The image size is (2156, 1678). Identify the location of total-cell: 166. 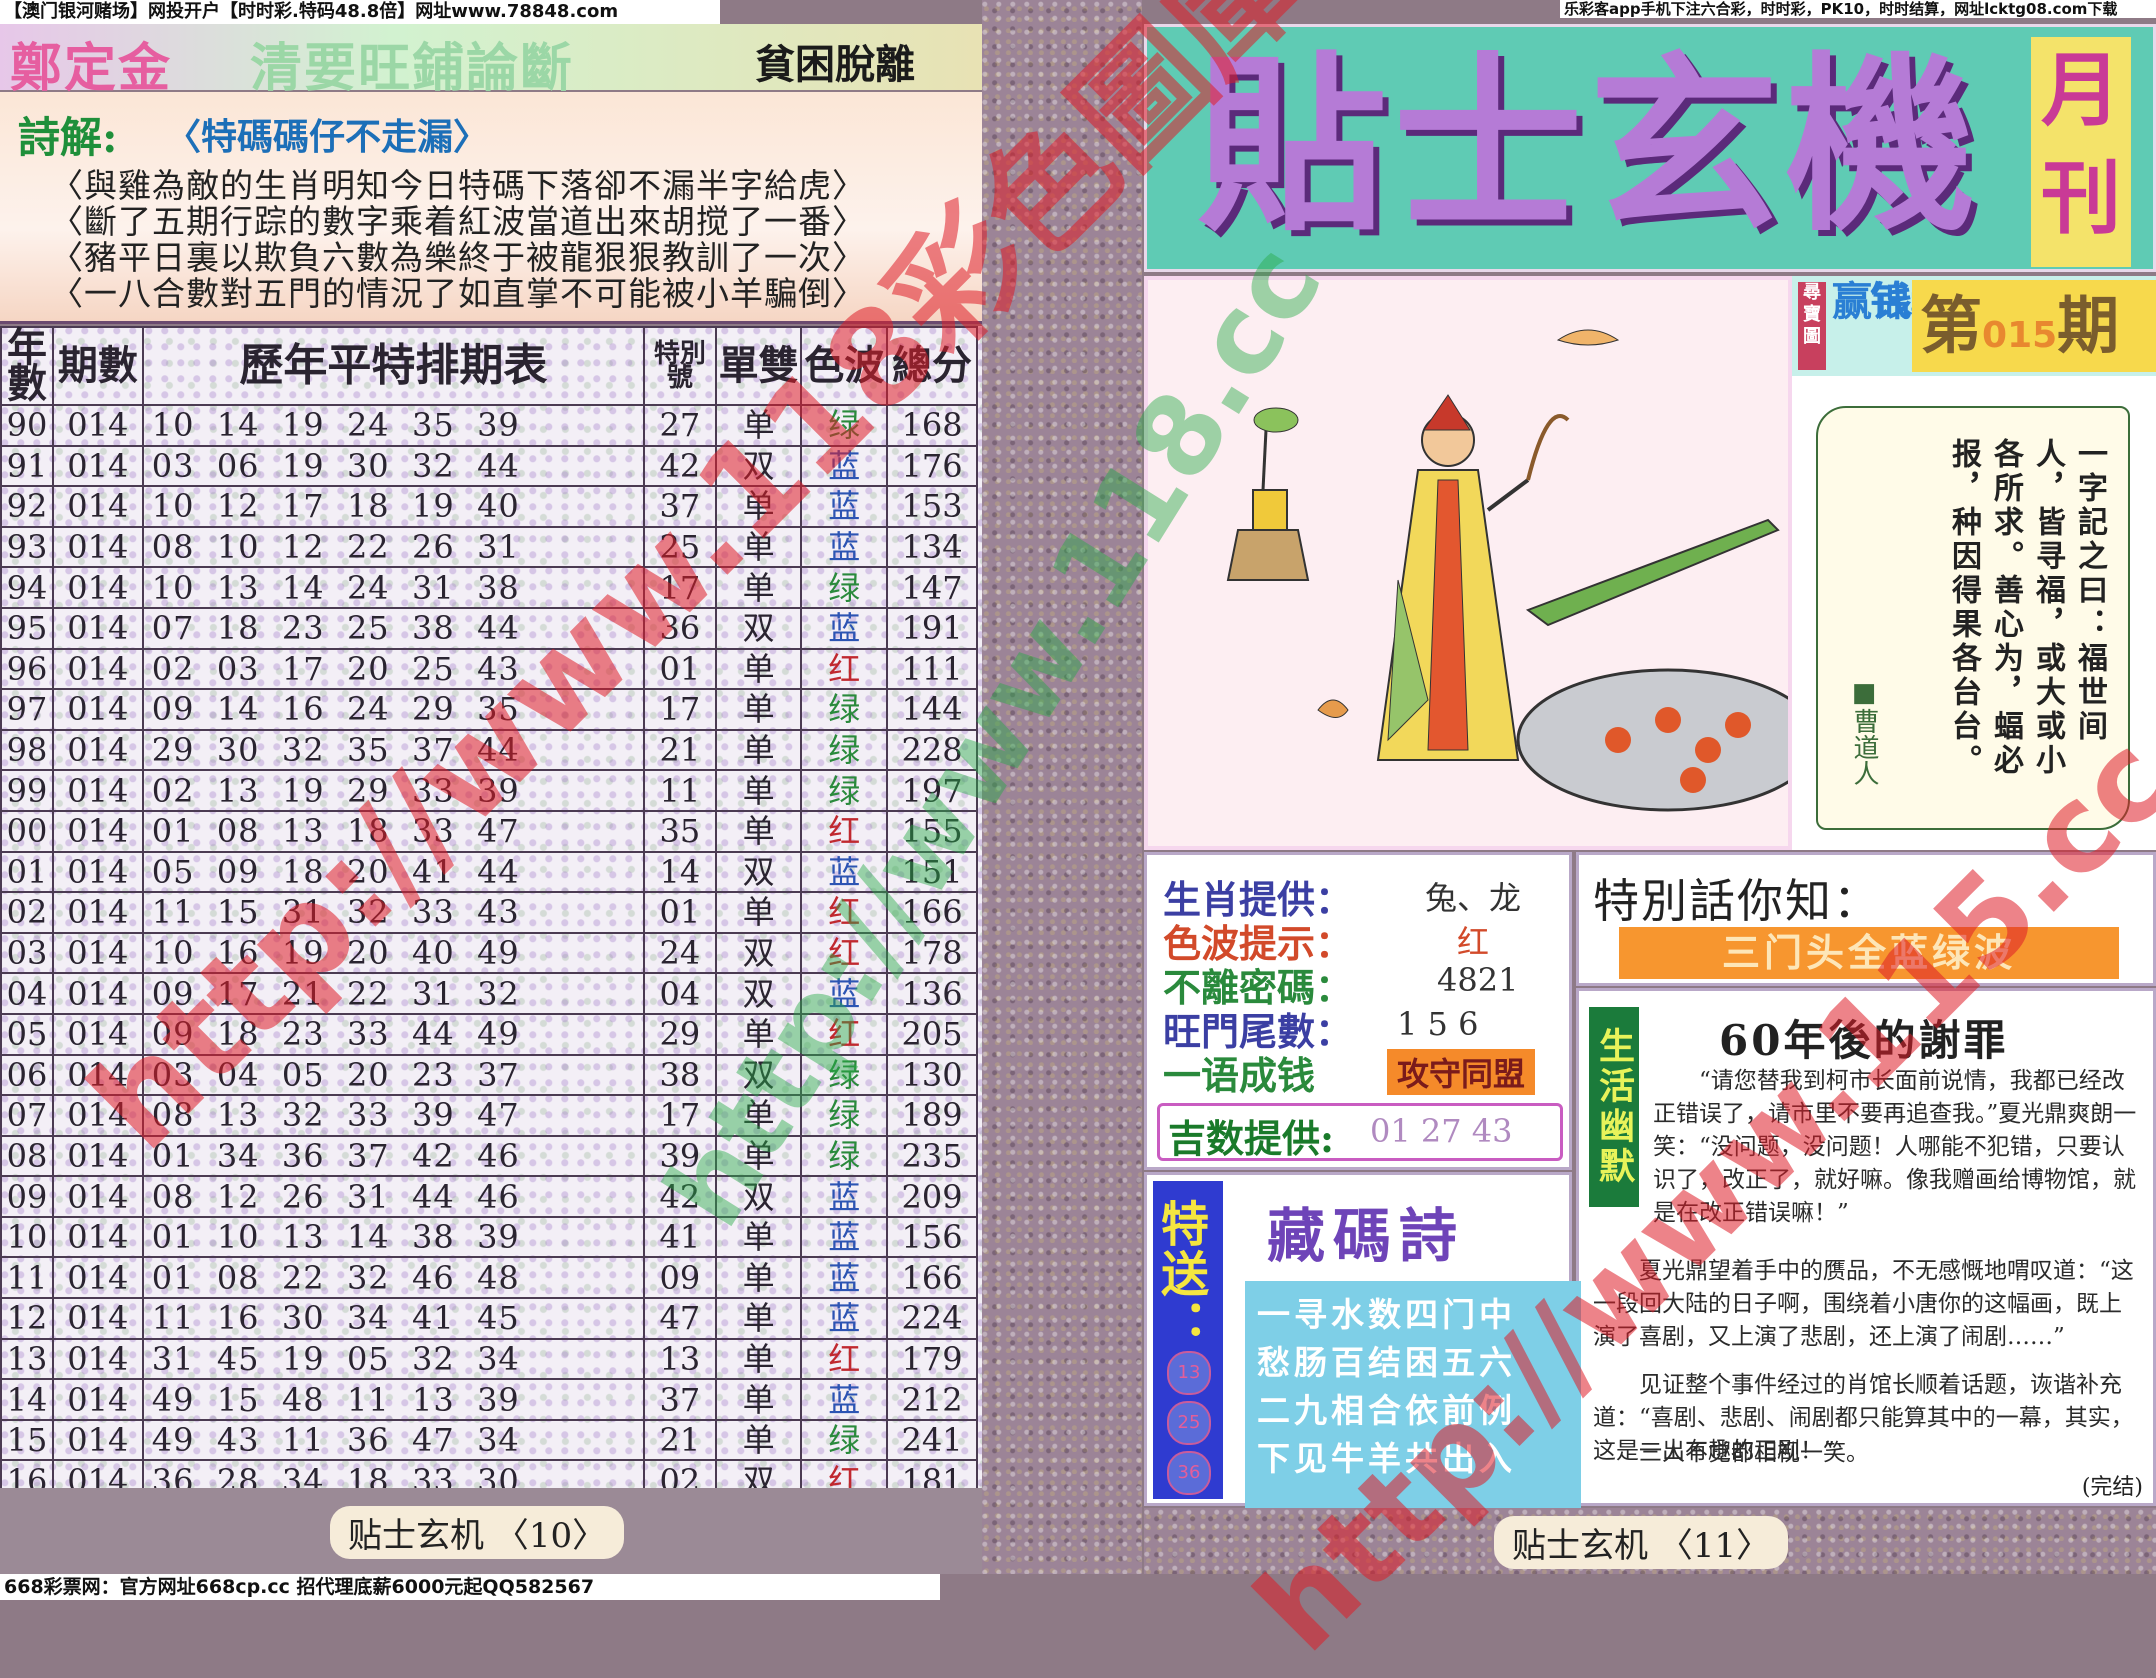
(932, 1278).